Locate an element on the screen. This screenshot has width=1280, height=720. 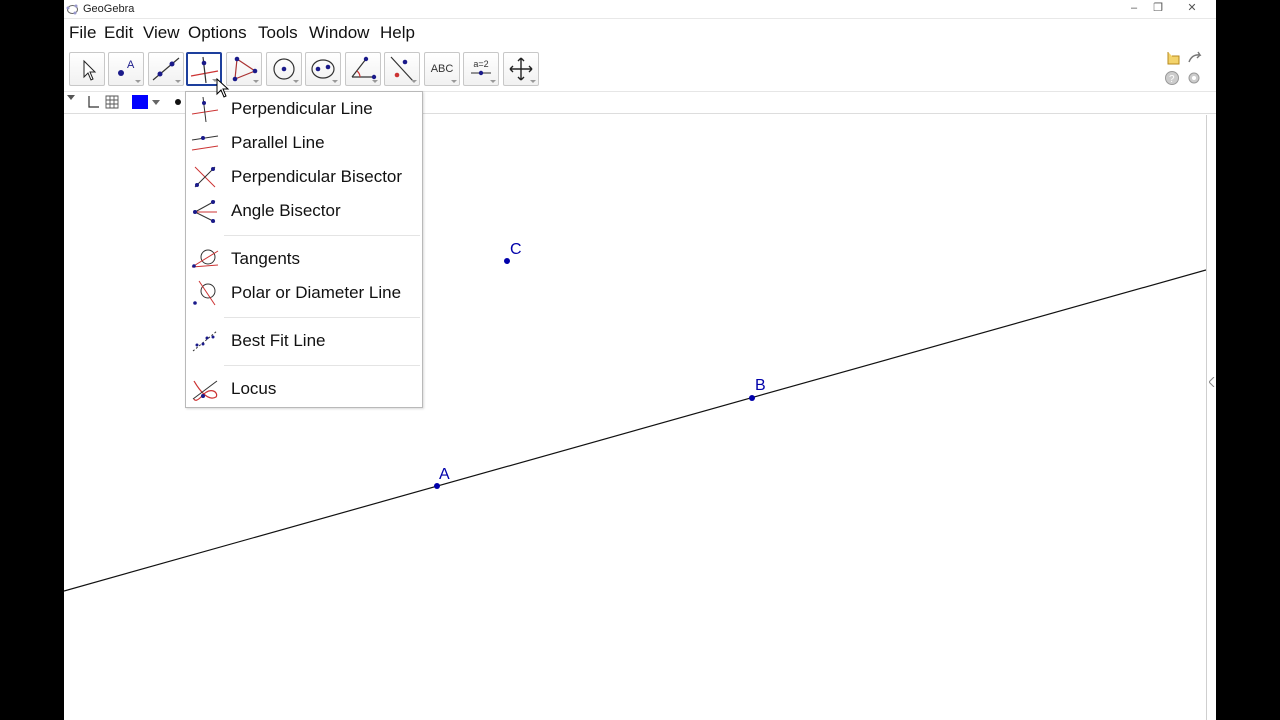
right-panel-edge is located at coordinates (1211, 417).